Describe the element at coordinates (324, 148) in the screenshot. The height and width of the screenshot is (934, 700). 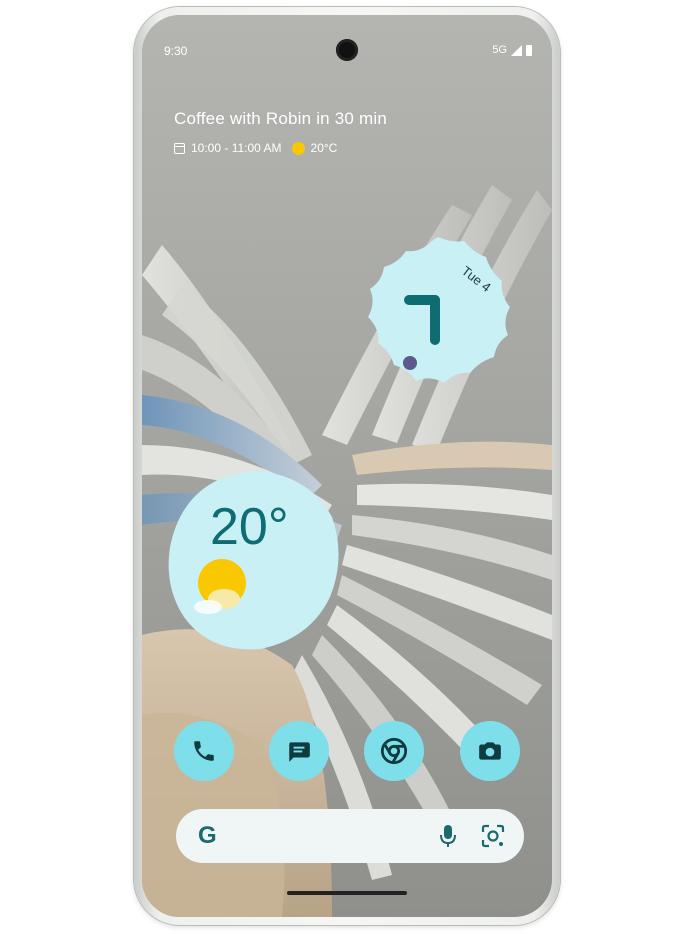
I see `glance-temperature: 20°C` at that location.